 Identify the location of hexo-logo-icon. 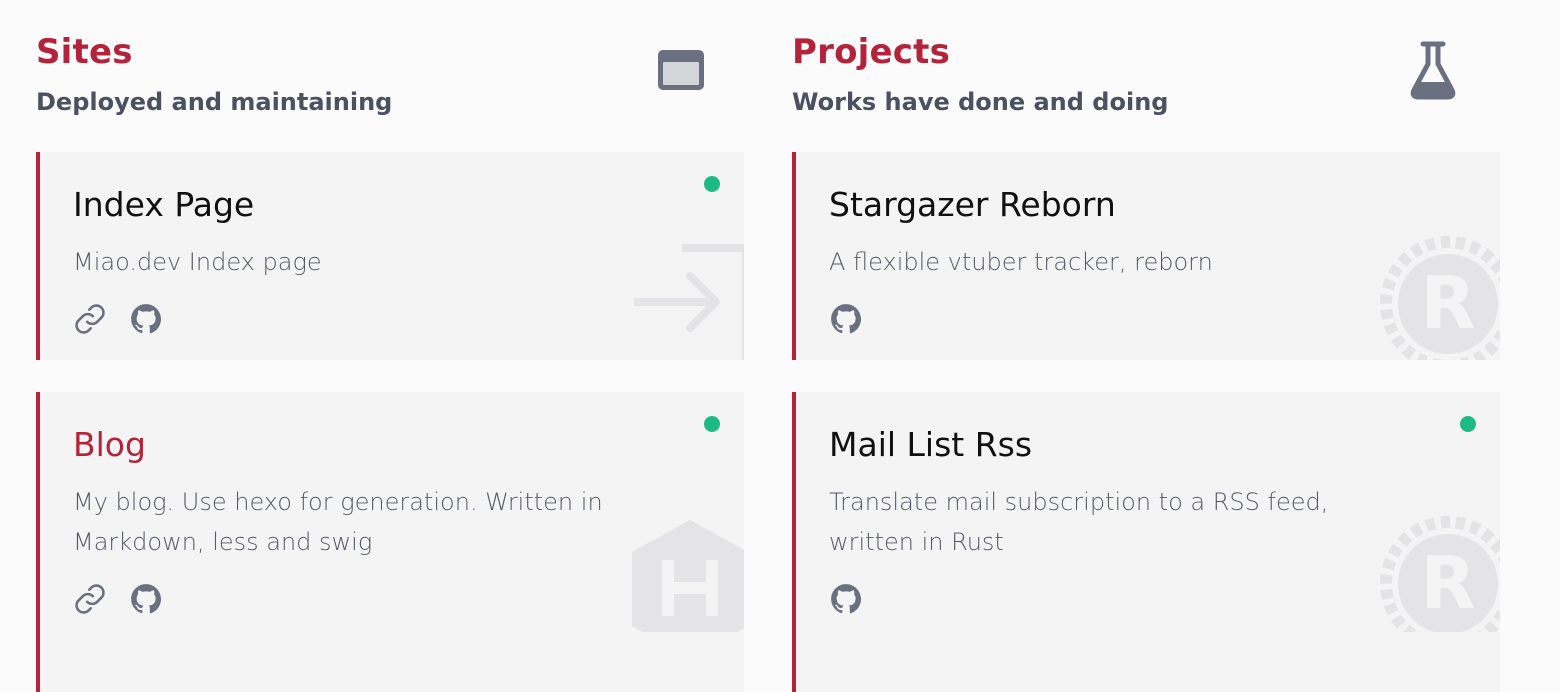
(688, 580).